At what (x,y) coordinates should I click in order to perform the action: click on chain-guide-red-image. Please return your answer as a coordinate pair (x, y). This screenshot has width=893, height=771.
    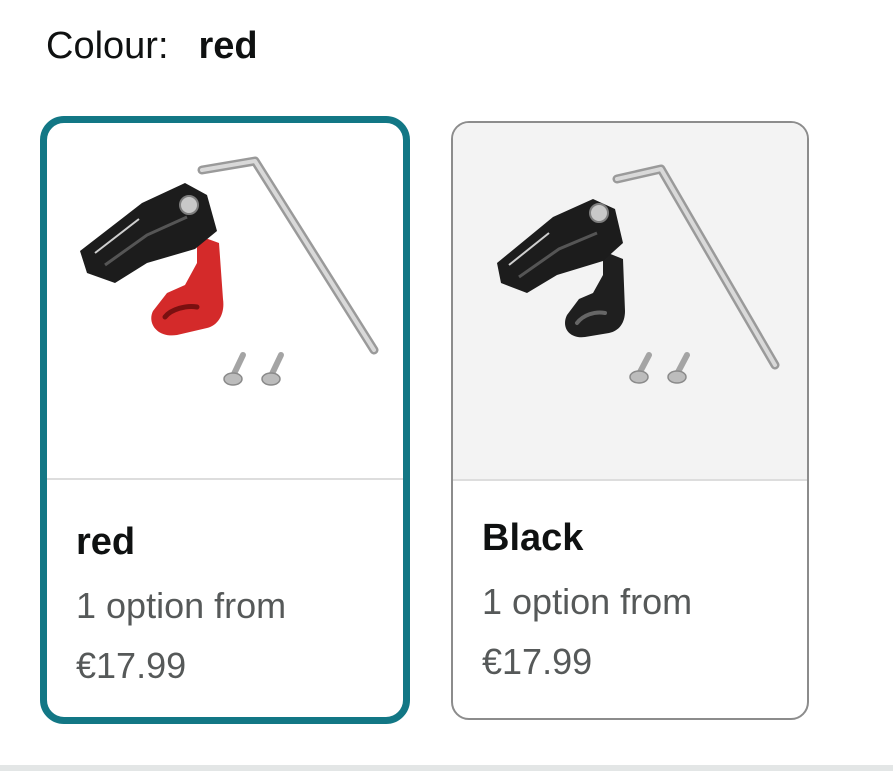
    Looking at the image, I should click on (229, 271).